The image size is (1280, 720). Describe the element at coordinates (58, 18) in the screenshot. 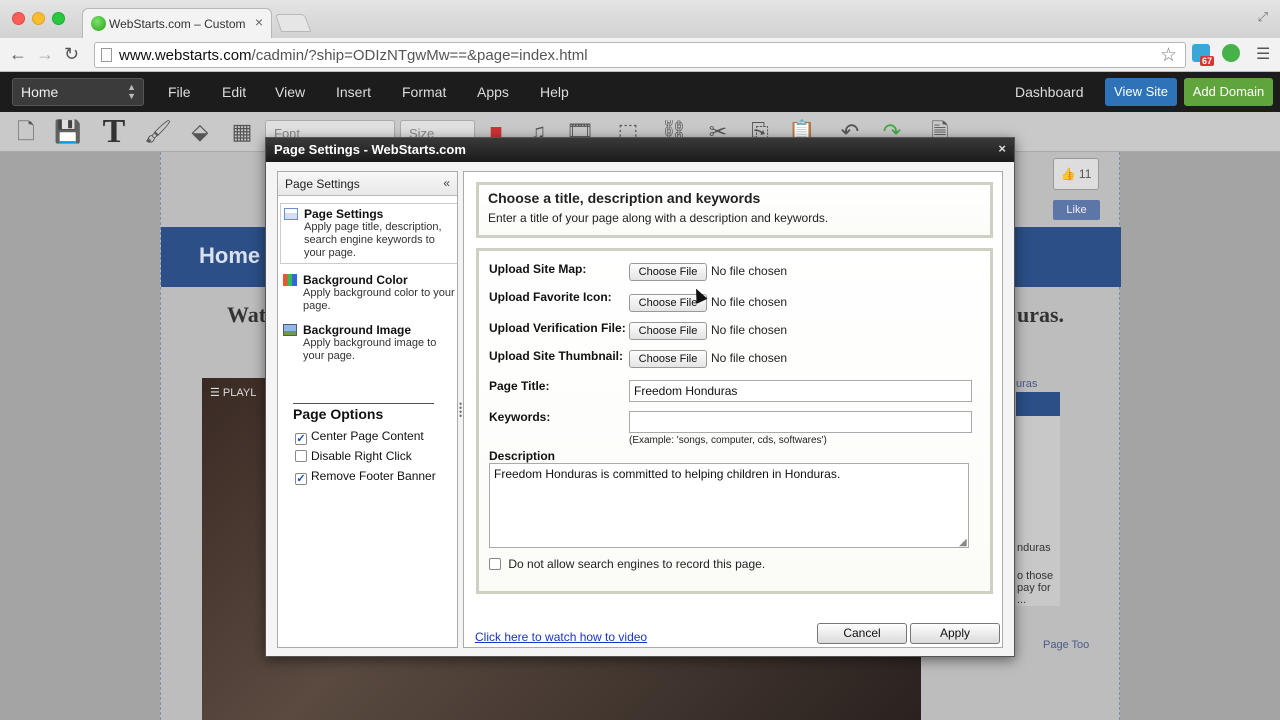

I see `maximize-window-button` at that location.